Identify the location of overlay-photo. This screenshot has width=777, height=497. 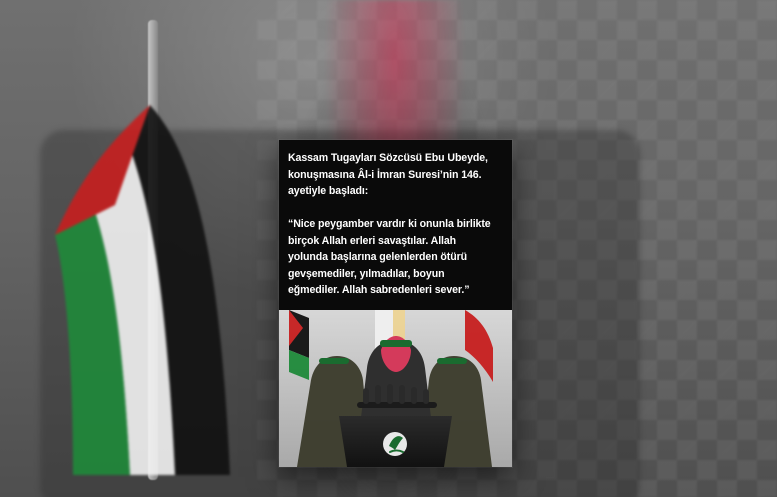
(395, 388).